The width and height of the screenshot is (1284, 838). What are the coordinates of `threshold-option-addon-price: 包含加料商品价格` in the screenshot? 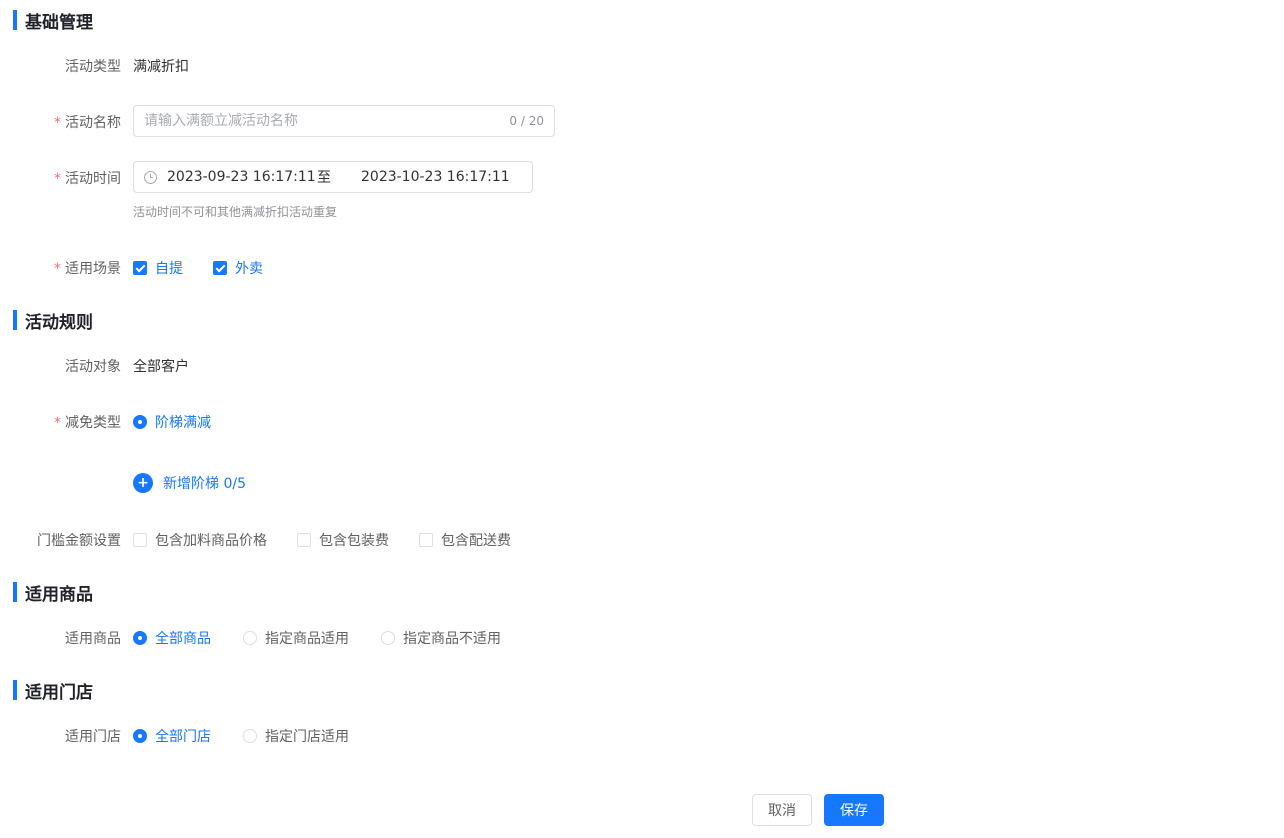 It's located at (200, 540).